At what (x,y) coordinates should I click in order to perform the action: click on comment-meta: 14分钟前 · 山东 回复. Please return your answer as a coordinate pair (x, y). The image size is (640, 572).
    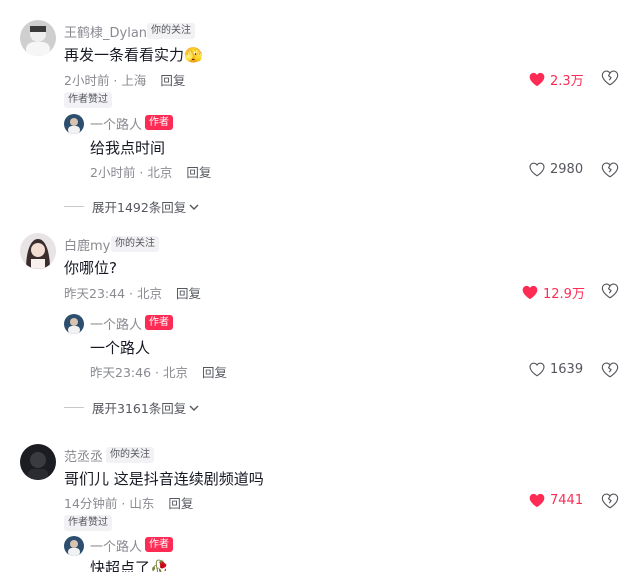
    Looking at the image, I should click on (128, 502).